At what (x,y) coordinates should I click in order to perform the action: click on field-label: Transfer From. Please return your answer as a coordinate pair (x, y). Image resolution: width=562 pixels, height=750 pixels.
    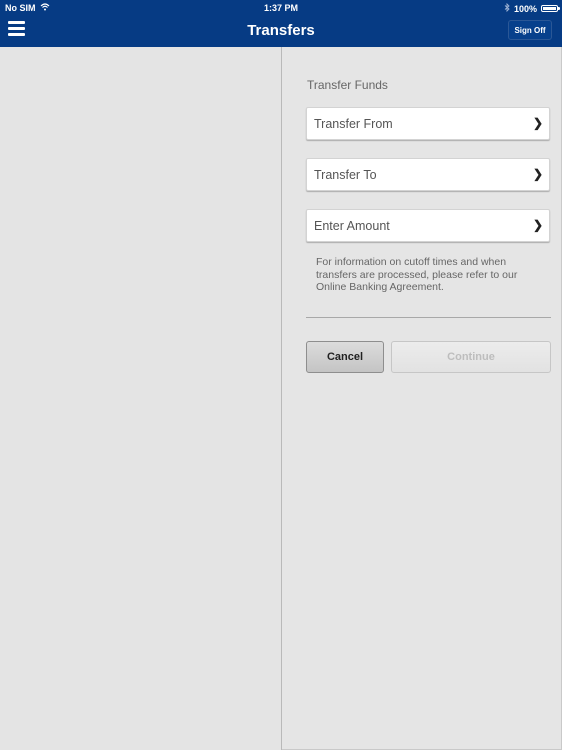
    Looking at the image, I should click on (353, 124).